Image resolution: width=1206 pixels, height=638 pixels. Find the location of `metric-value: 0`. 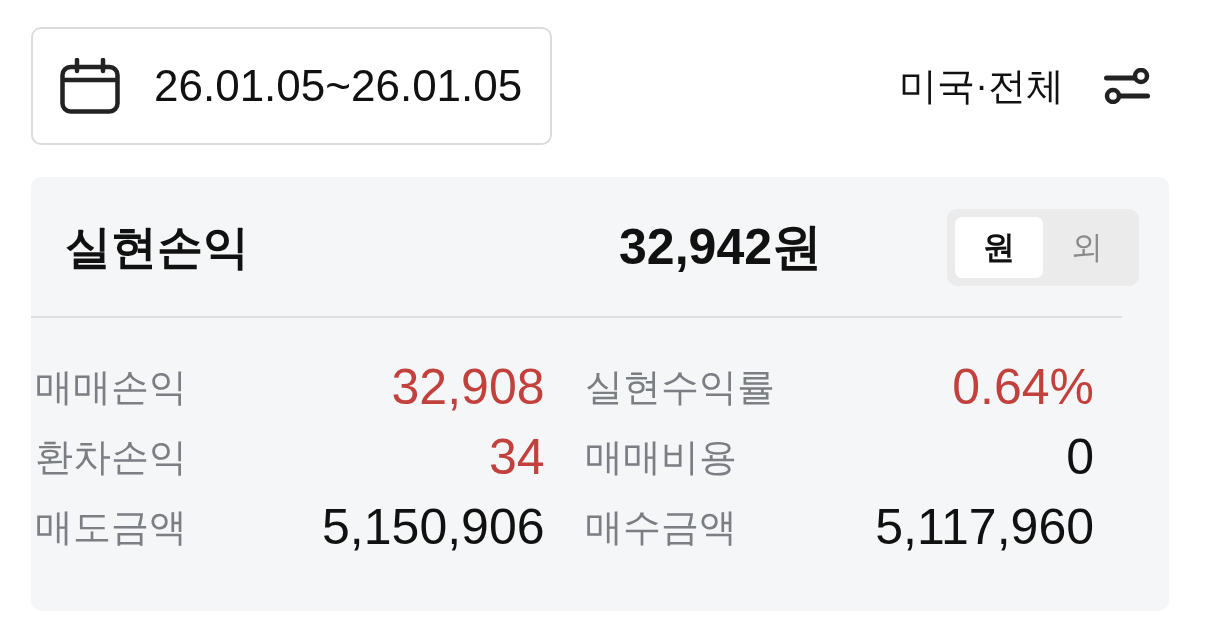

metric-value: 0 is located at coordinates (1080, 457).